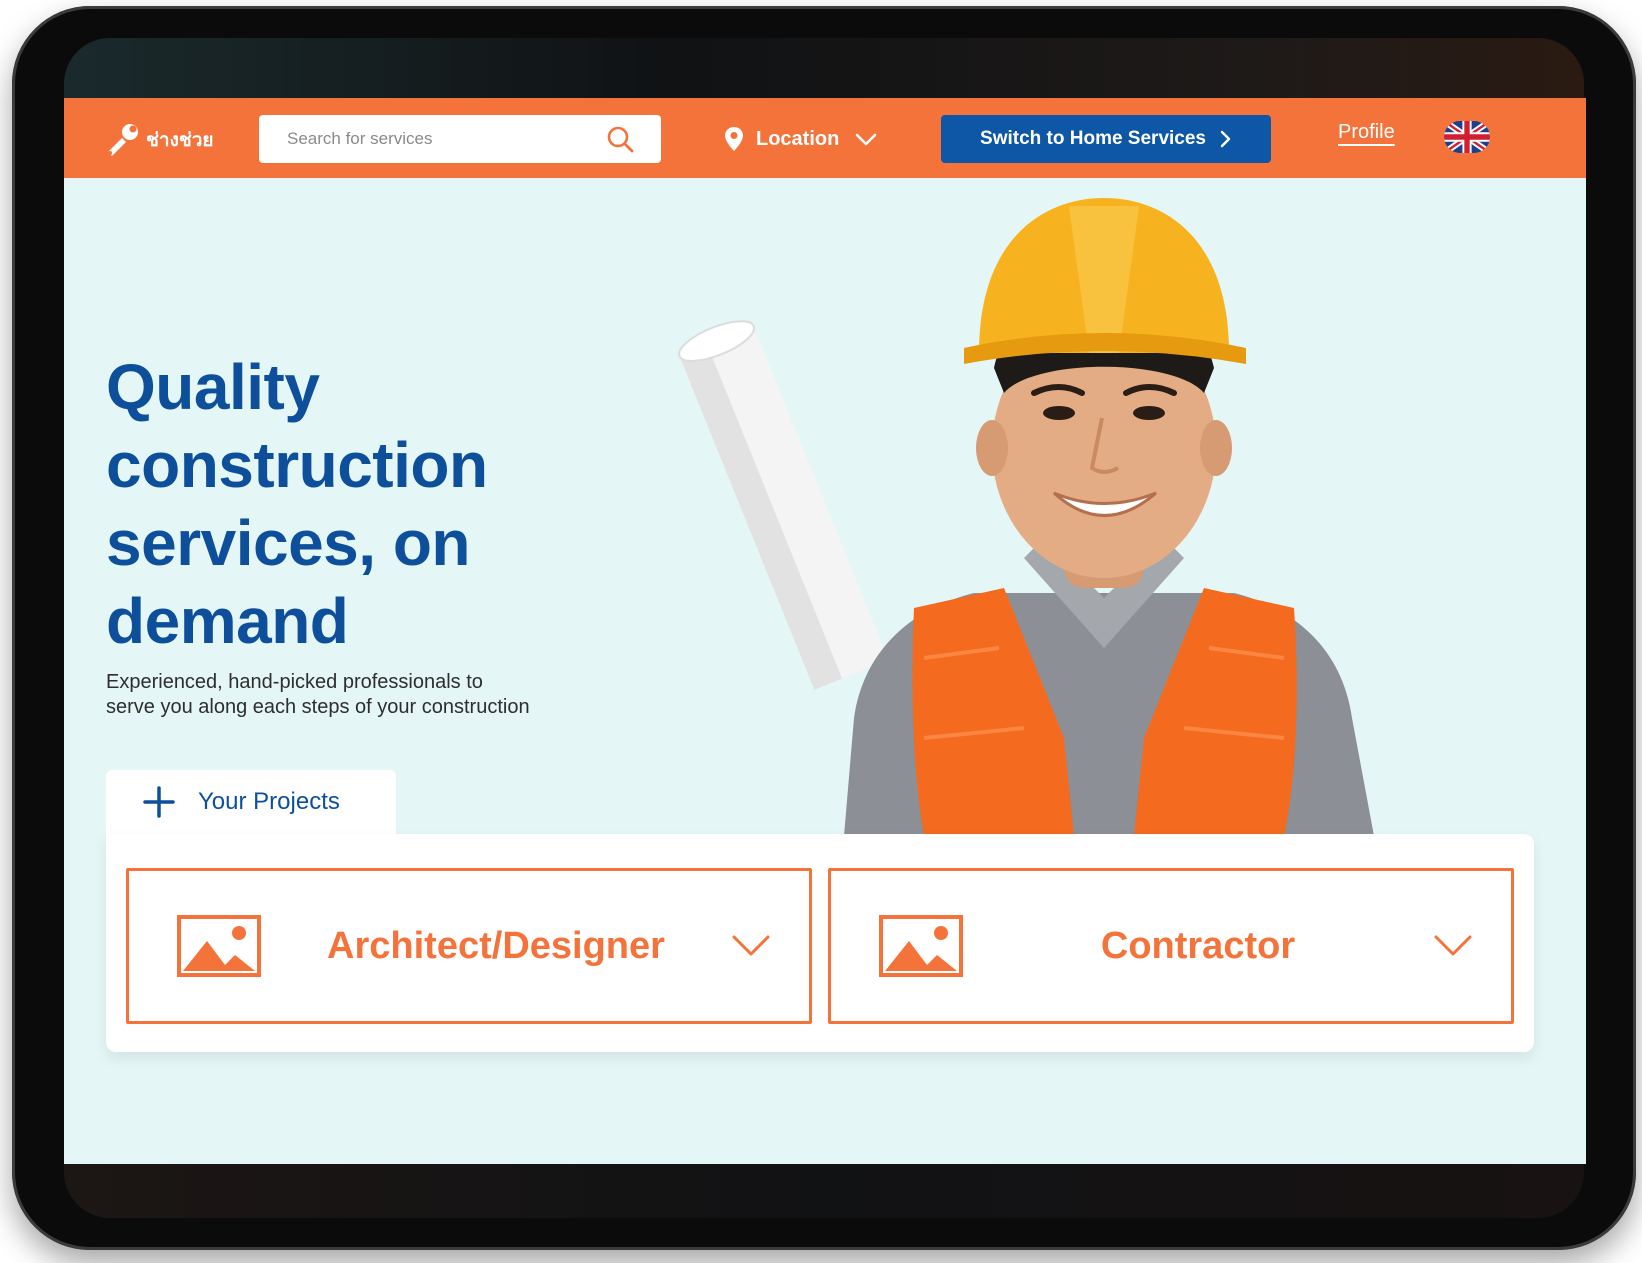 The image size is (1642, 1263). What do you see at coordinates (432, 139) in the screenshot?
I see `search-input` at bounding box center [432, 139].